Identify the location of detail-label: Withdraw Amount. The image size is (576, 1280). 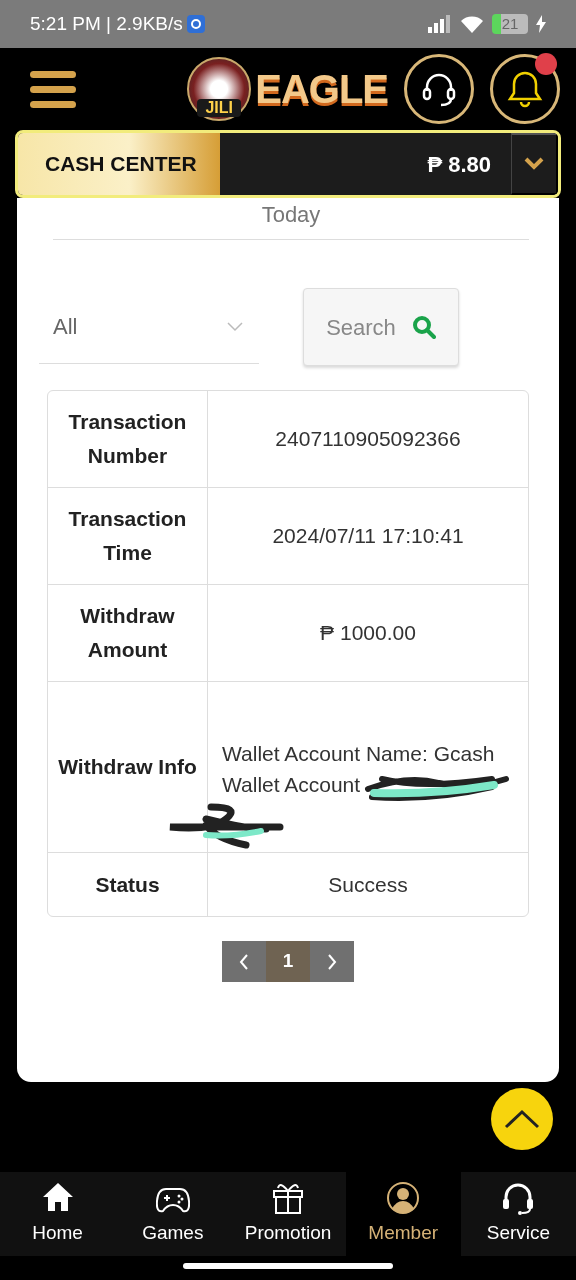
(128, 633).